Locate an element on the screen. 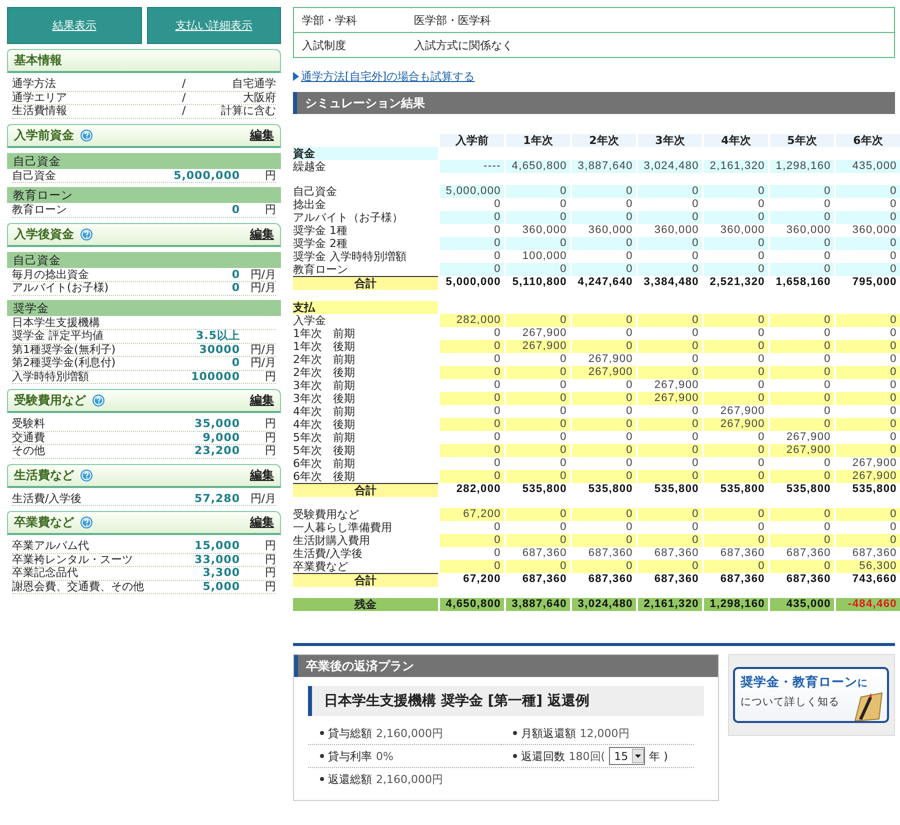  total-cell-text: 3,384,480 is located at coordinates (671, 283).